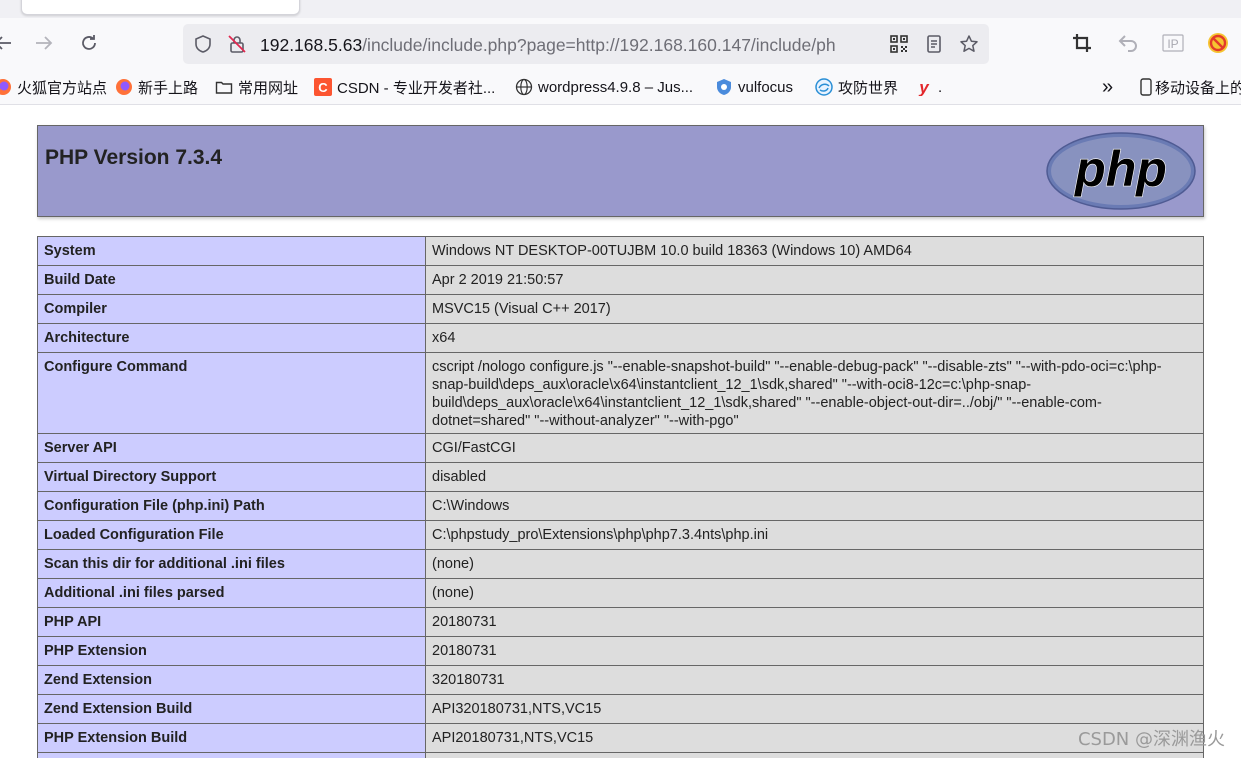 Image resolution: width=1241 pixels, height=758 pixels. Describe the element at coordinates (868, 88) in the screenshot. I see `bookmark-label: 攻防世界` at that location.